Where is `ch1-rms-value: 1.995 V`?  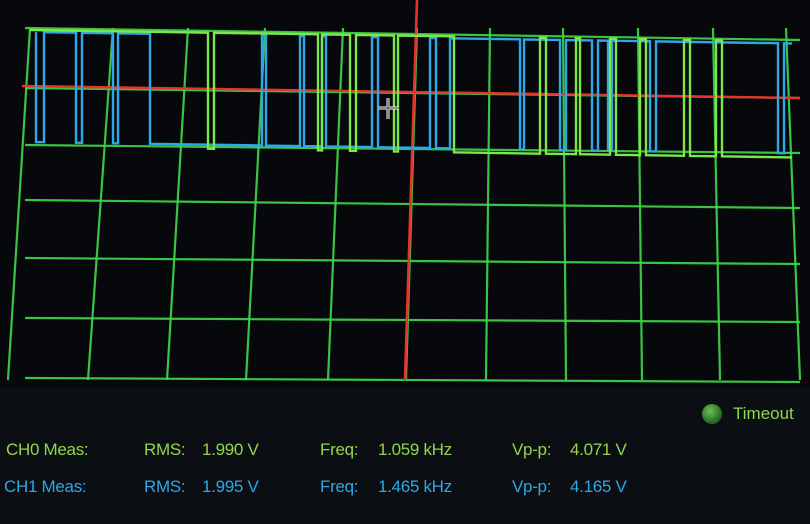 ch1-rms-value: 1.995 V is located at coordinates (230, 486).